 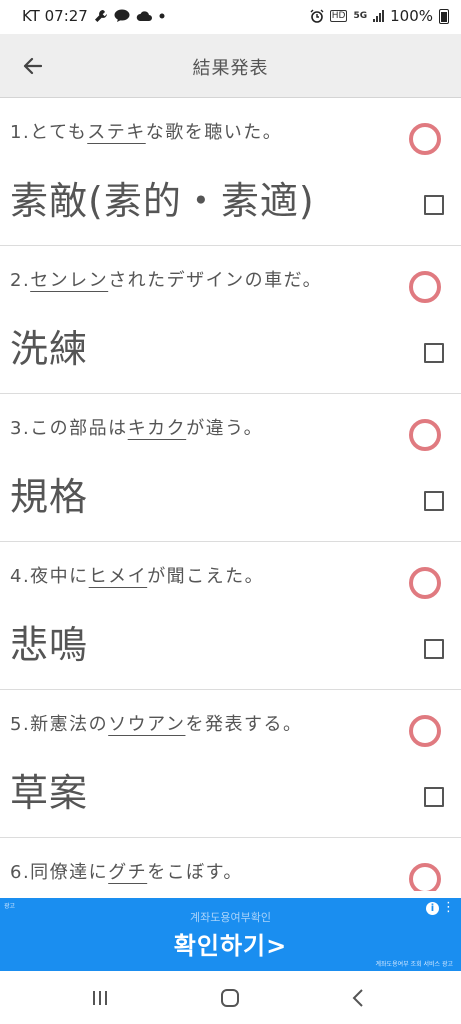 I want to click on katakana-word: キカク, so click(x=157, y=428).